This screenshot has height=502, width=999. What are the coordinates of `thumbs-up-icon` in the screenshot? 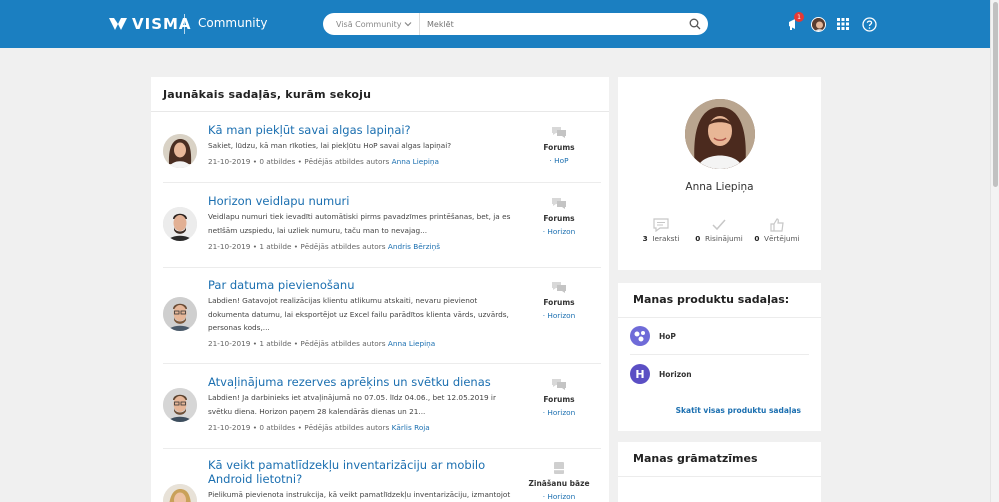 It's located at (777, 225).